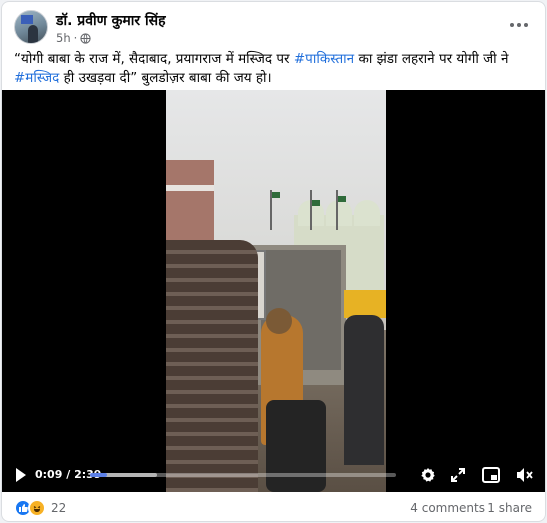 The image size is (547, 523). What do you see at coordinates (49, 474) in the screenshot?
I see `current-time: 0:09` at bounding box center [49, 474].